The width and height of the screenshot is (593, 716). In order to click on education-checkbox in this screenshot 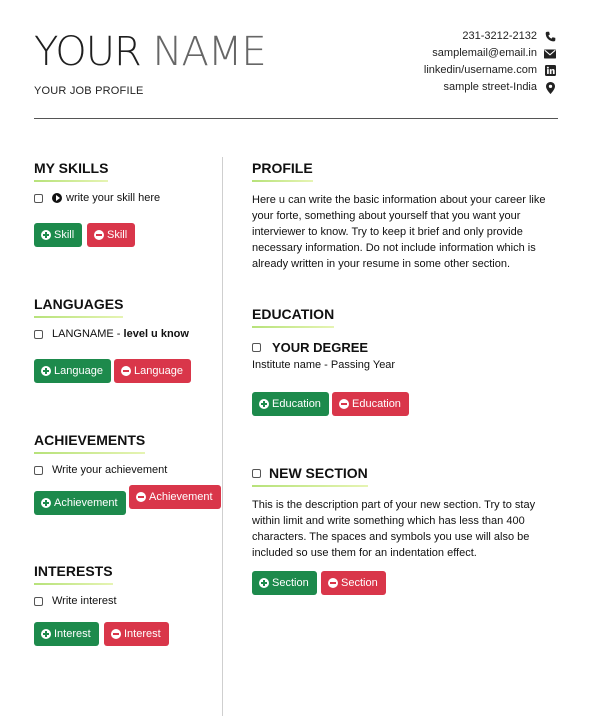, I will do `click(256, 347)`.